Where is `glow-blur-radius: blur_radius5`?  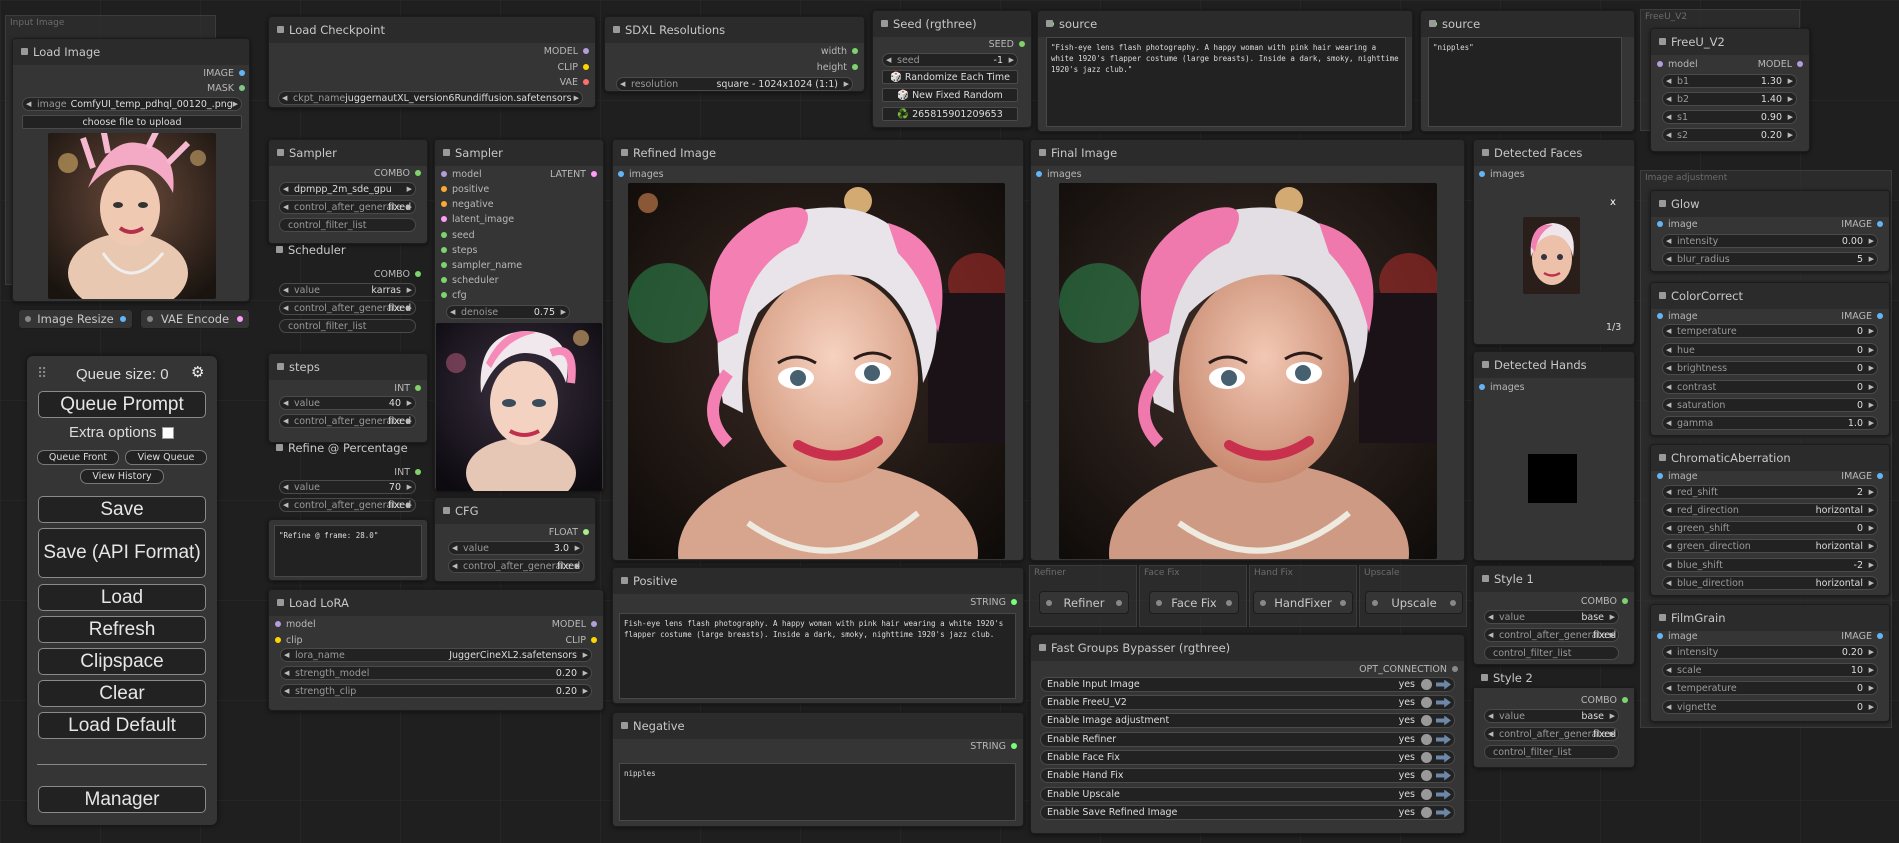 glow-blur-radius: blur_radius5 is located at coordinates (1770, 259).